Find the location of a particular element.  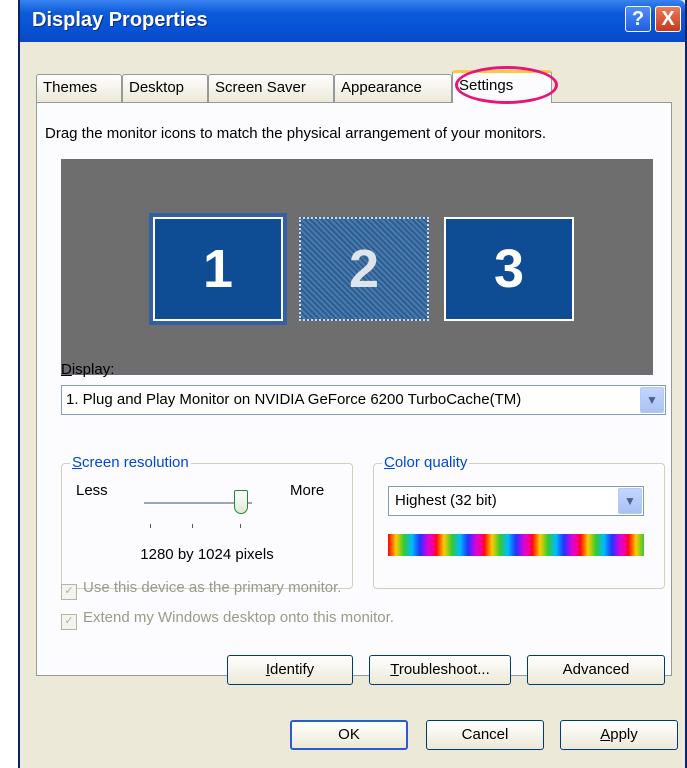

more-label: More is located at coordinates (307, 490).